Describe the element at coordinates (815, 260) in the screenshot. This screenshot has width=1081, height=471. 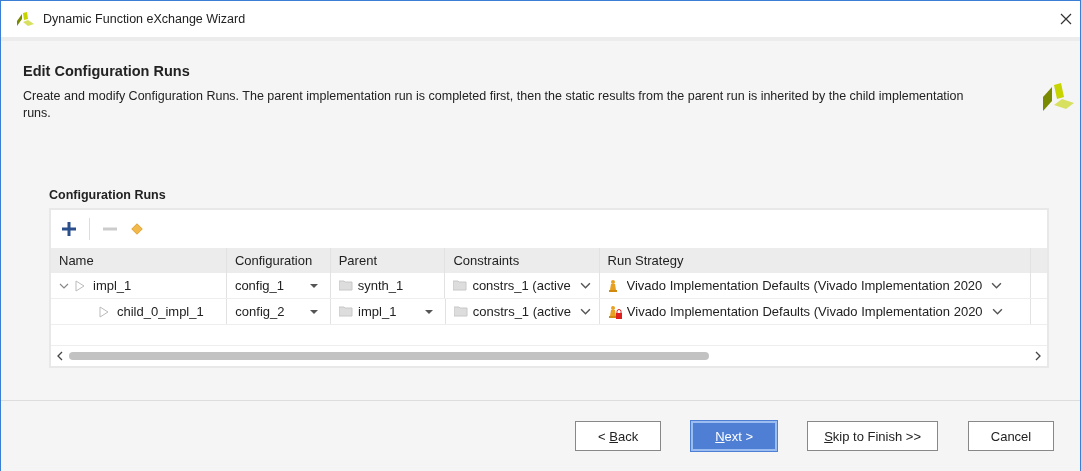
I see `column-header: Run Strategy` at that location.